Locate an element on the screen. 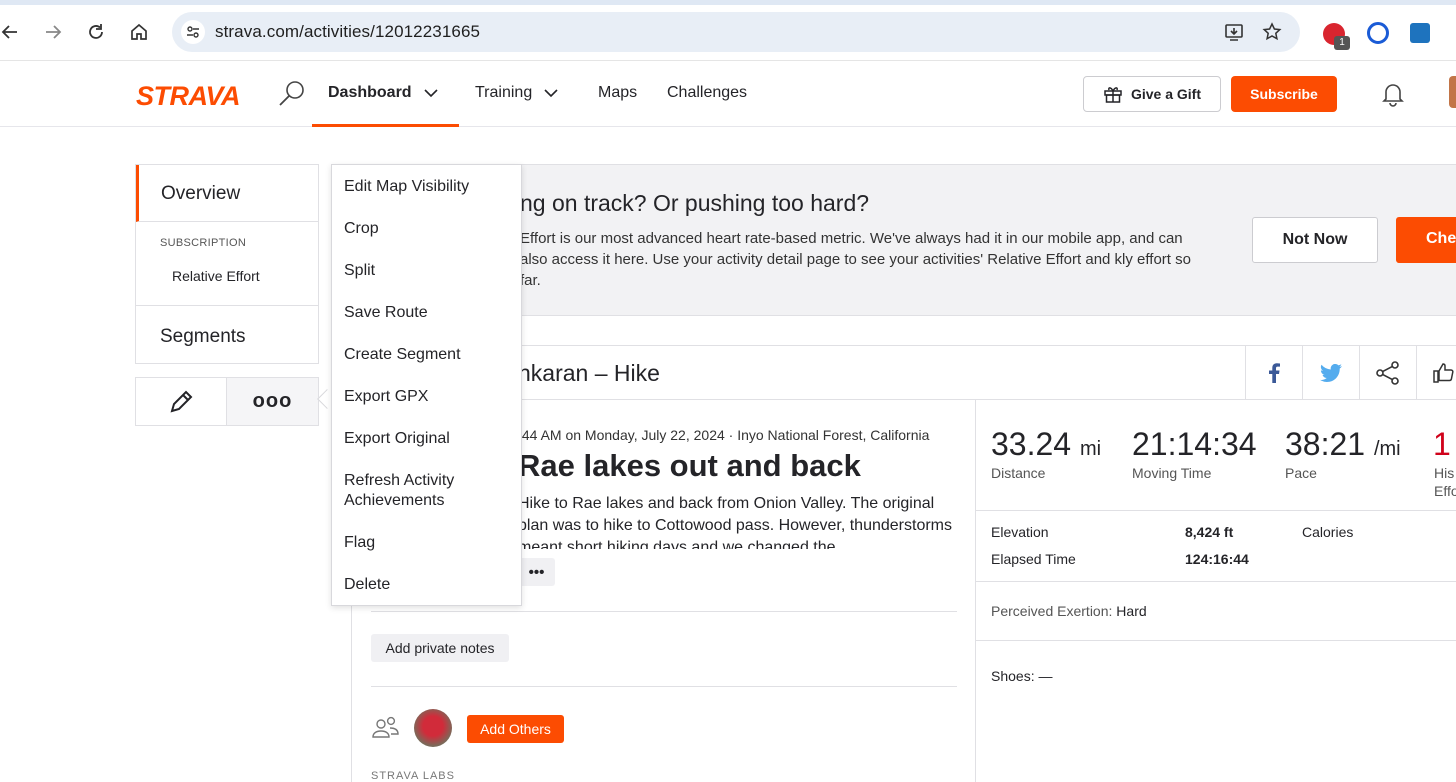 This screenshot has width=1456, height=782. menu-item-flag: Flag is located at coordinates (359, 543).